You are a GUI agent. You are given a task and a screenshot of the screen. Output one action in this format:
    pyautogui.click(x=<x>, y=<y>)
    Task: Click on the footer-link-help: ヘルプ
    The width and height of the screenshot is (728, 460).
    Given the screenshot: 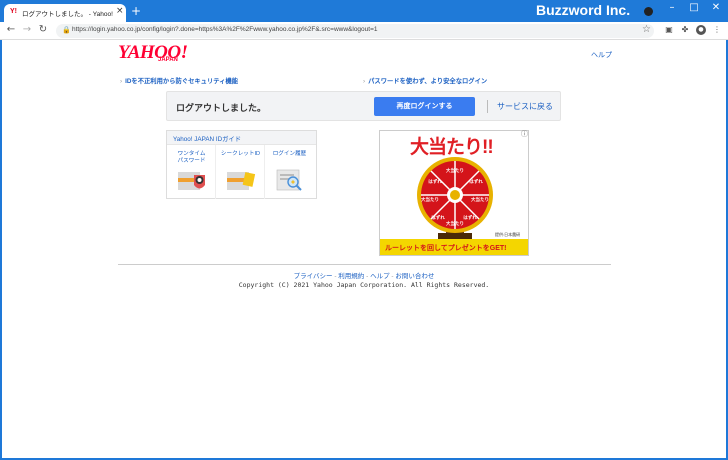 What is the action you would take?
    pyautogui.click(x=380, y=276)
    